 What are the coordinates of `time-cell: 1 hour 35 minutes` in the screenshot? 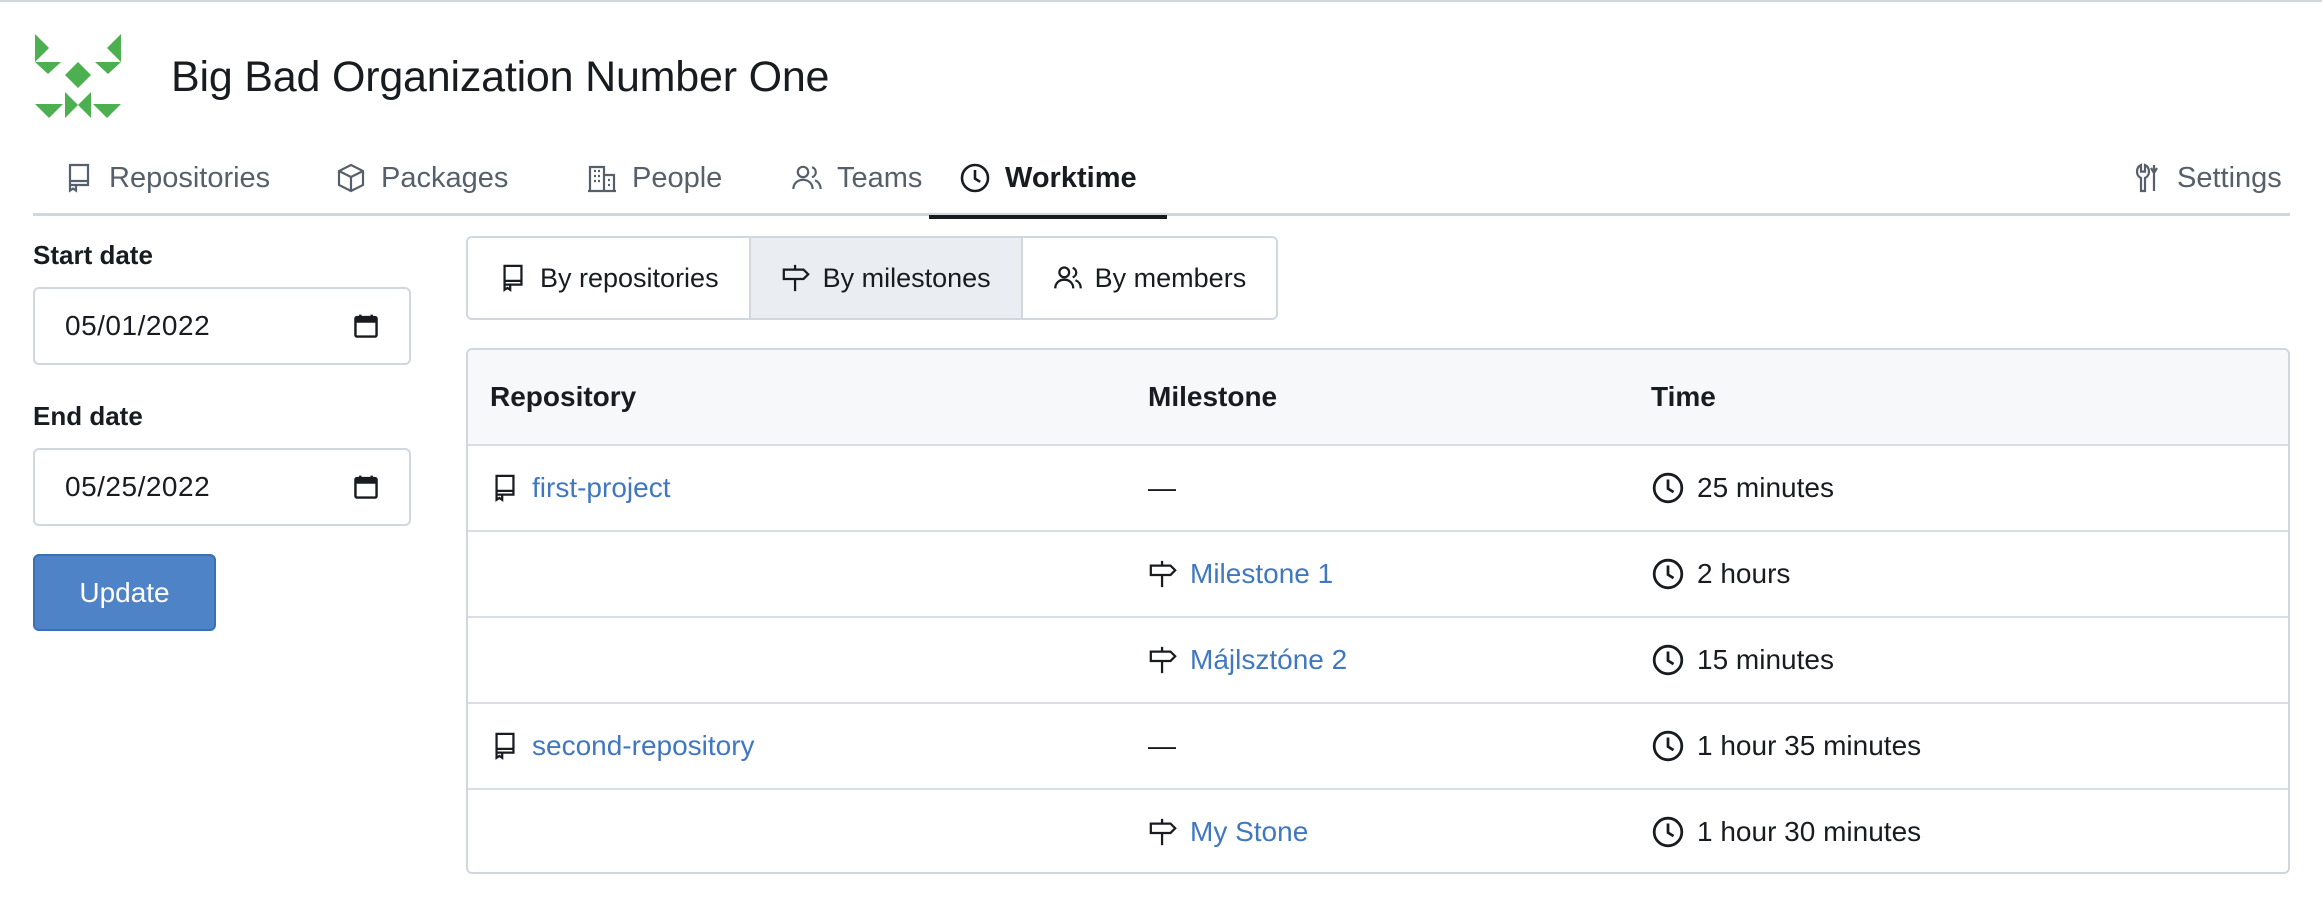 It's located at (1786, 746).